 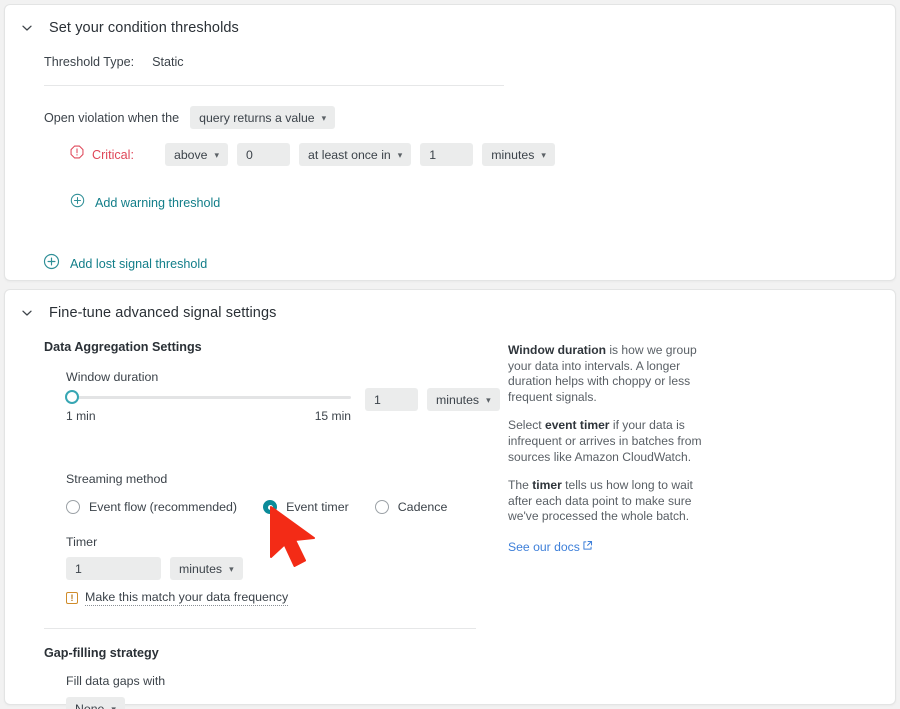 What do you see at coordinates (520, 485) in the screenshot?
I see `help-lead-timer: The` at bounding box center [520, 485].